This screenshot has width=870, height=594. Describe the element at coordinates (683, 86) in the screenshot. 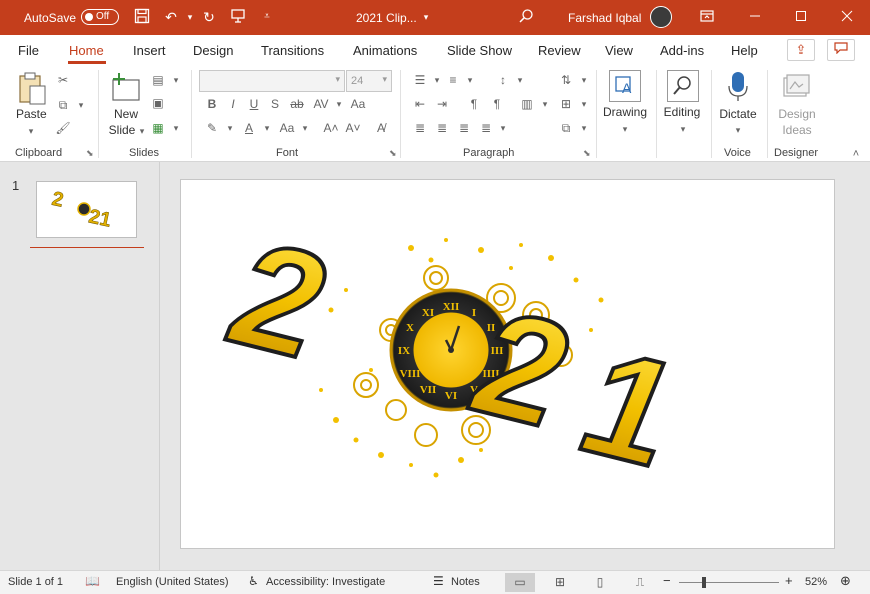

I see `find-icon` at that location.